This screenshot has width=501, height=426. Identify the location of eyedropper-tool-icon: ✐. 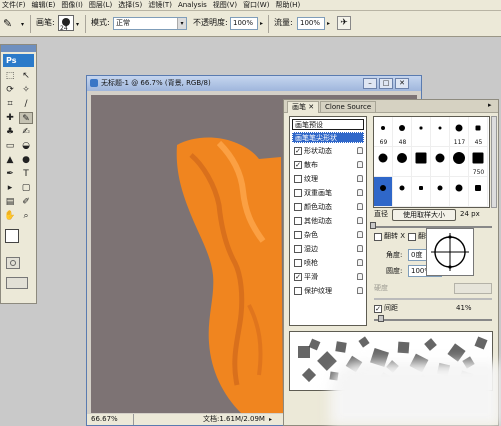
(26, 202).